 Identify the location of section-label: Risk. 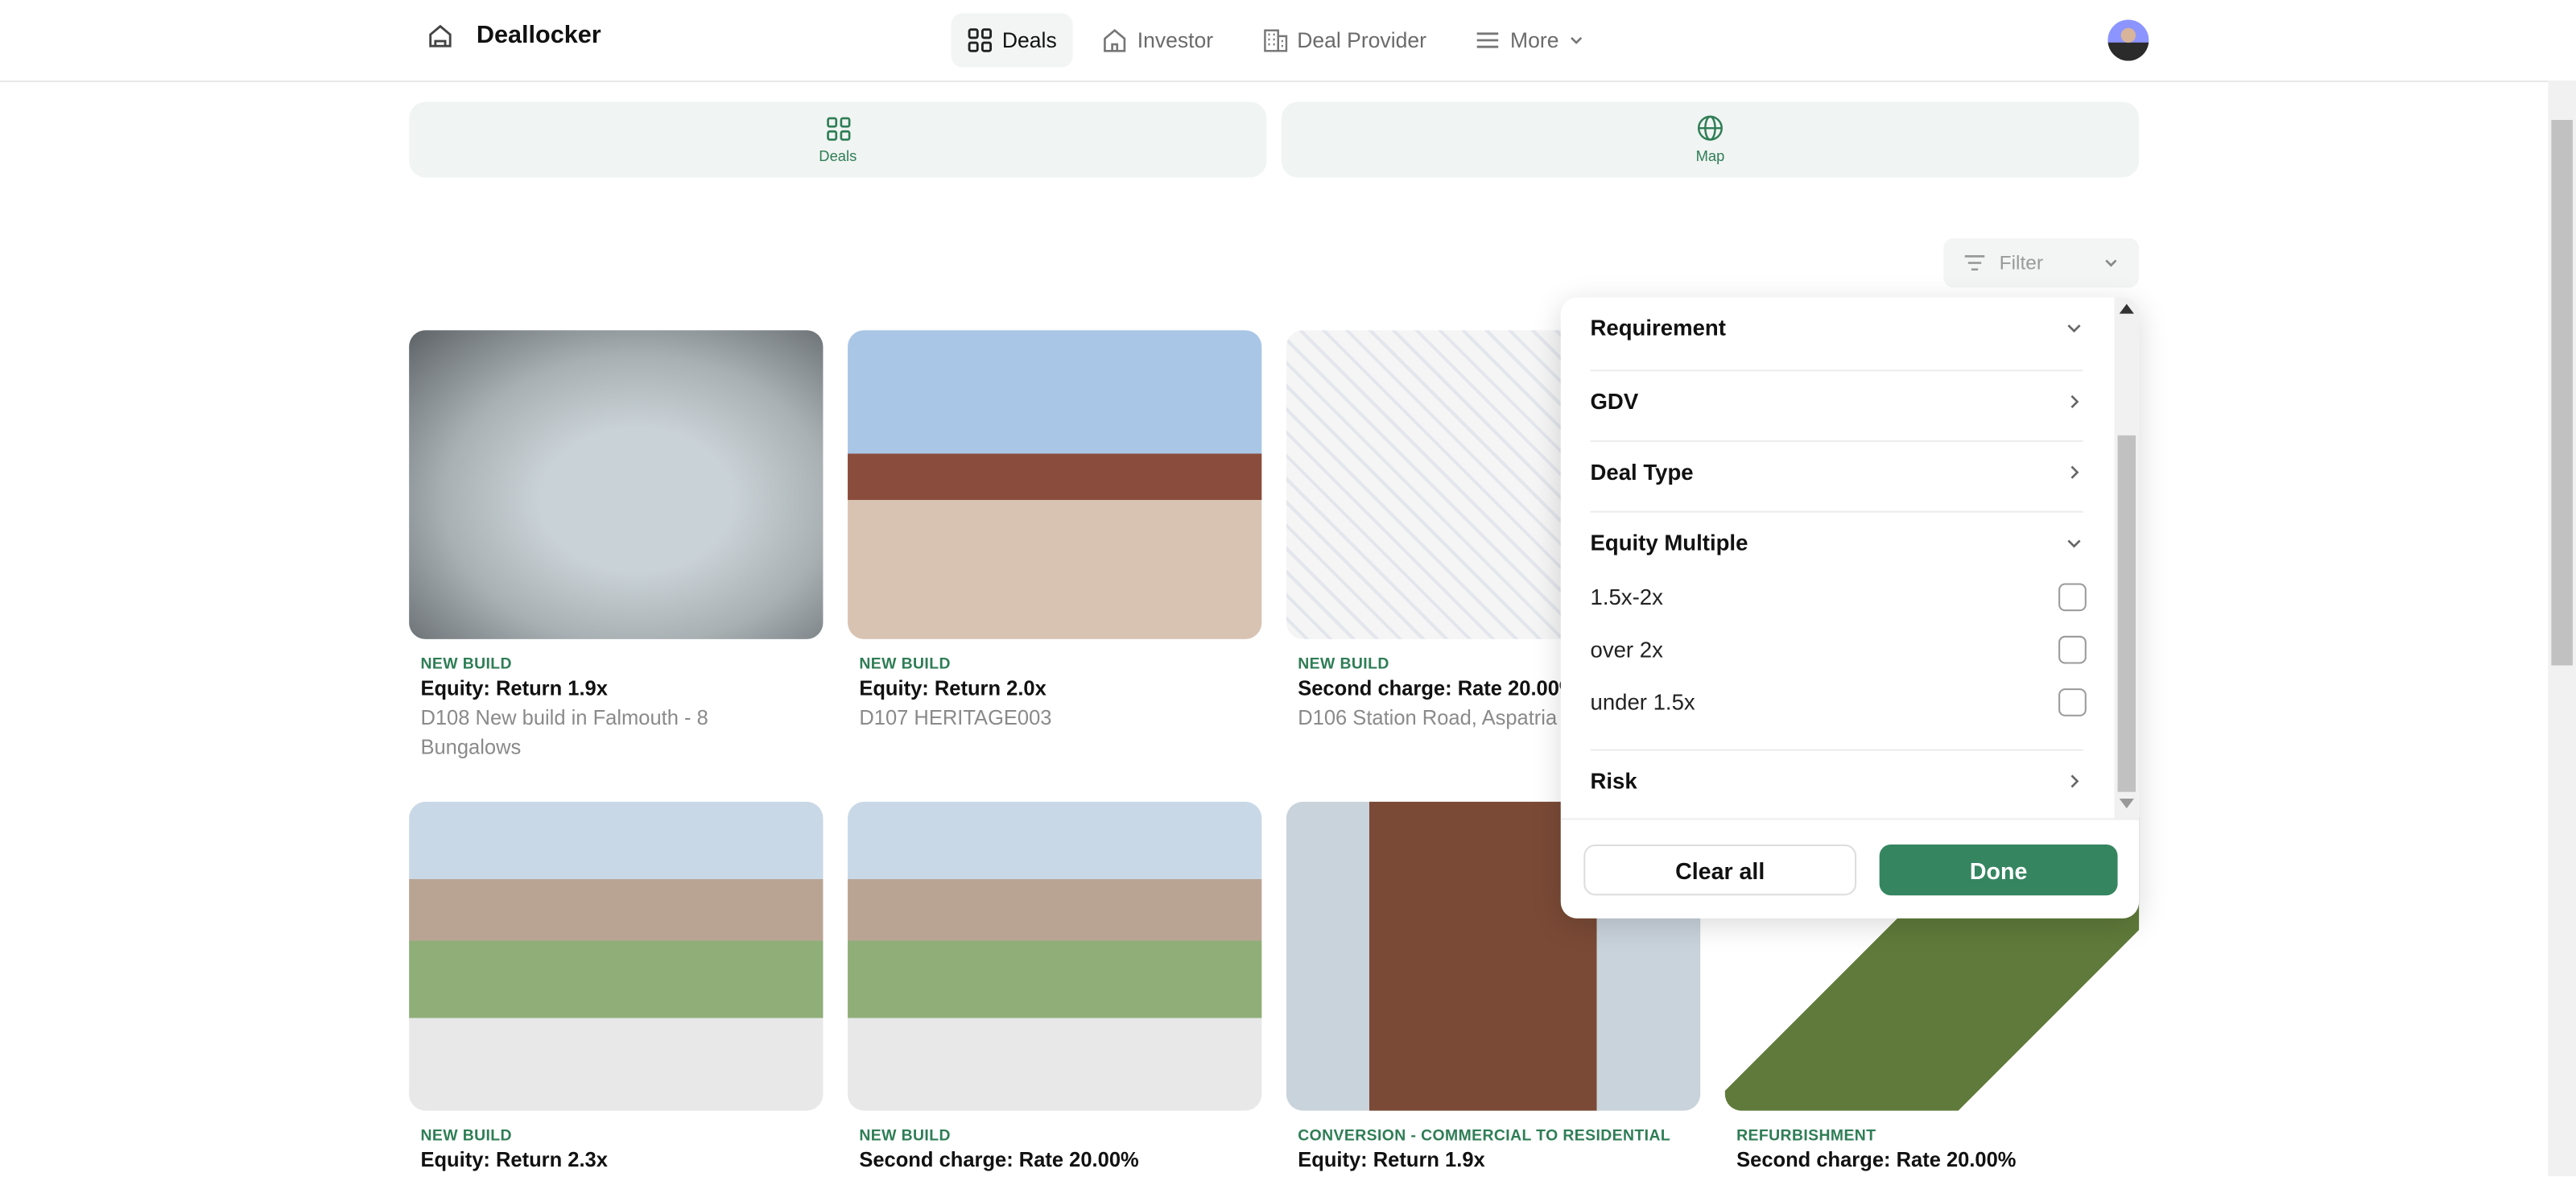
(1613, 781).